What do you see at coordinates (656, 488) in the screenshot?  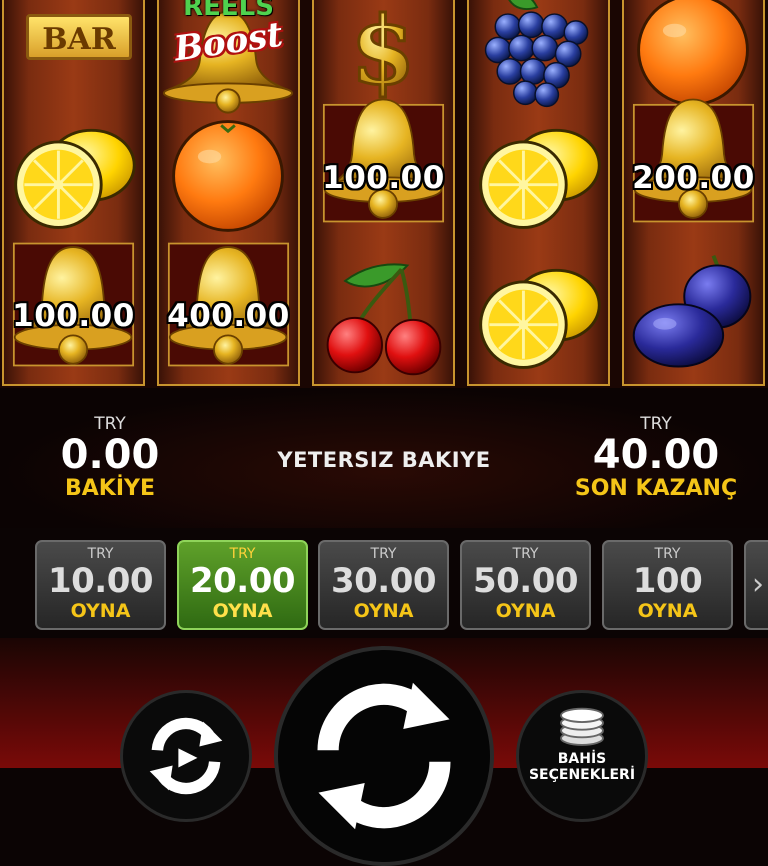 I see `last-win-label: SON KAZANÇ` at bounding box center [656, 488].